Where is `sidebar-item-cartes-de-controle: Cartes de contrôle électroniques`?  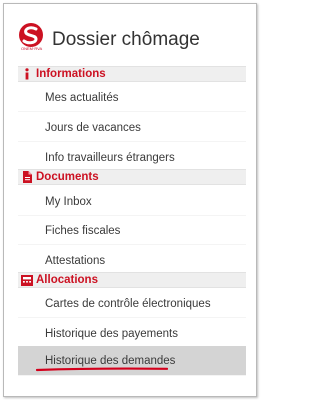
sidebar-item-cartes-de-controle: Cartes de contrôle électroniques is located at coordinates (132, 304).